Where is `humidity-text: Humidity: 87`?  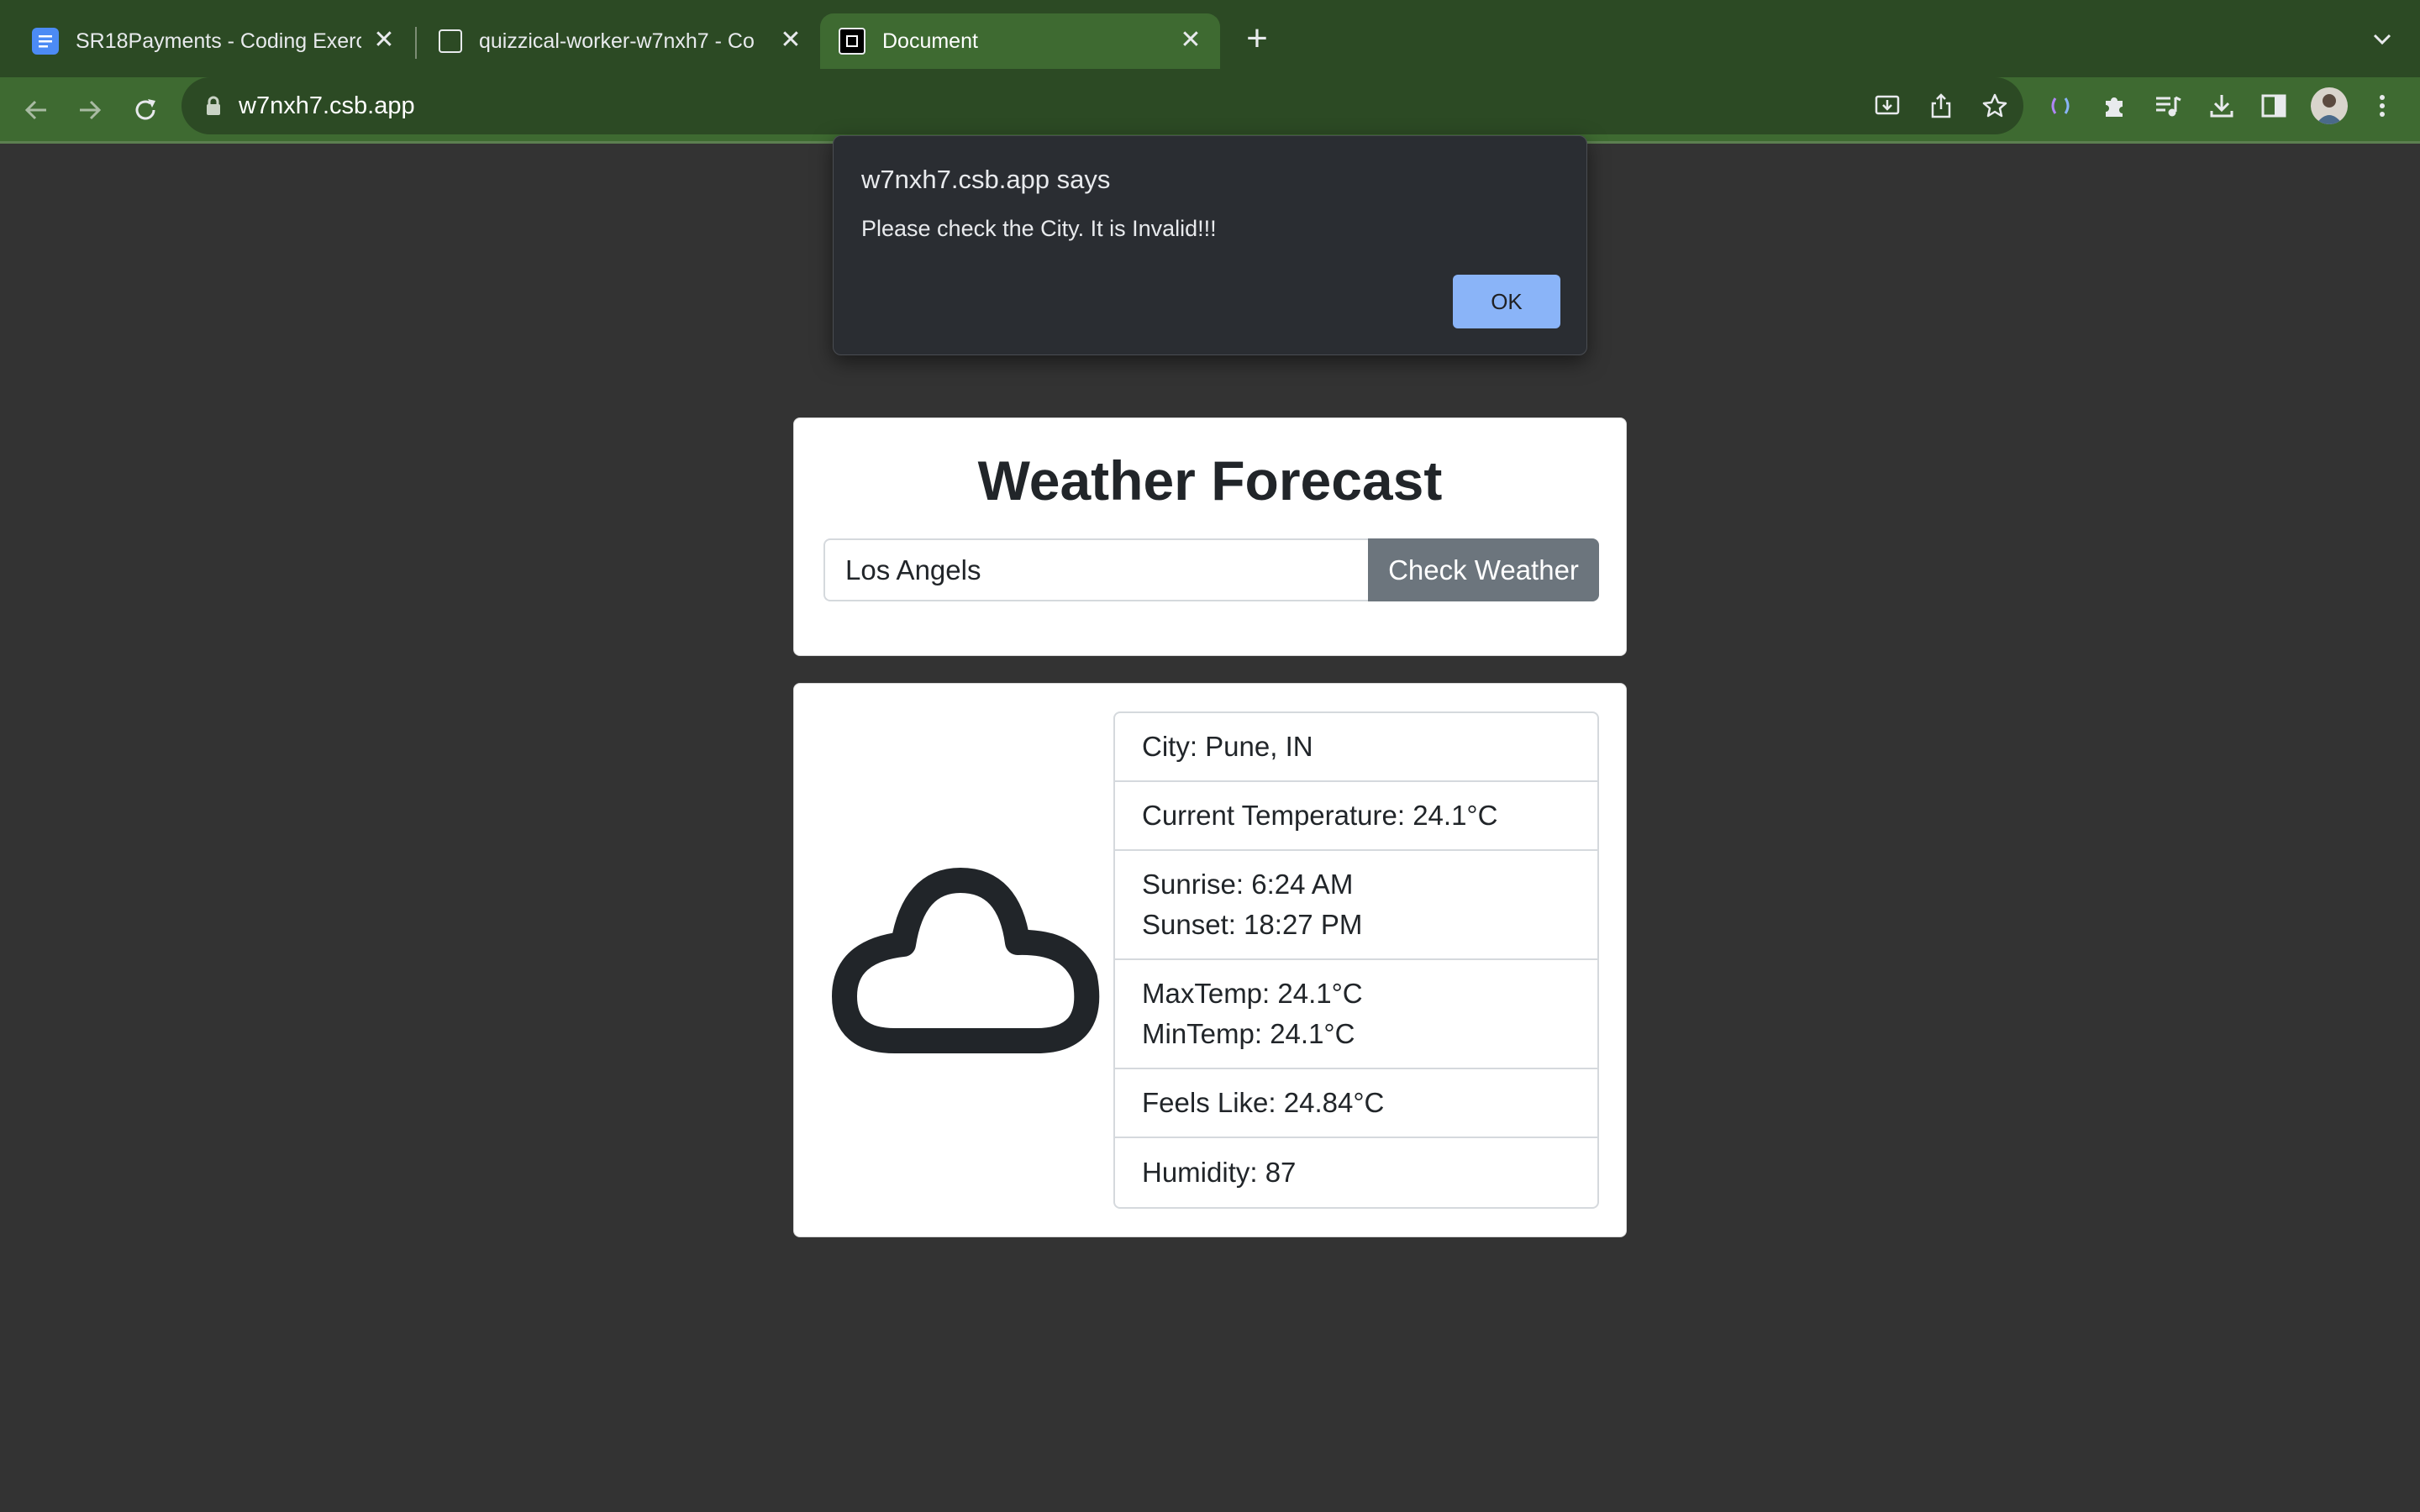
humidity-text: Humidity: 87 is located at coordinates (1219, 1172).